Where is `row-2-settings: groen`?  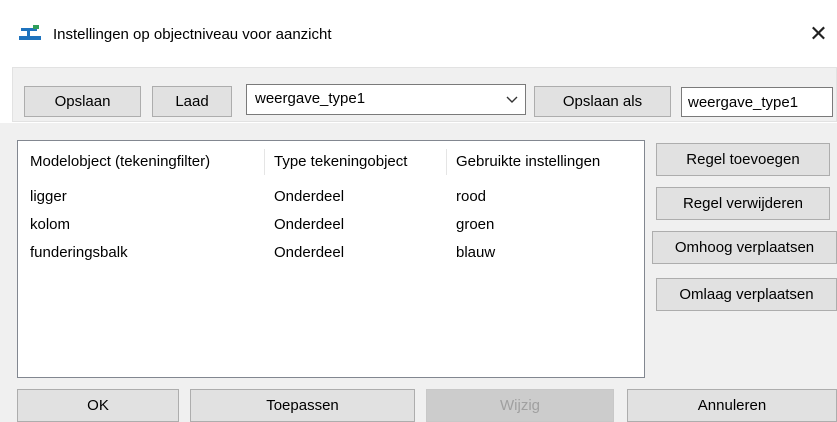
row-2-settings: groen is located at coordinates (475, 225).